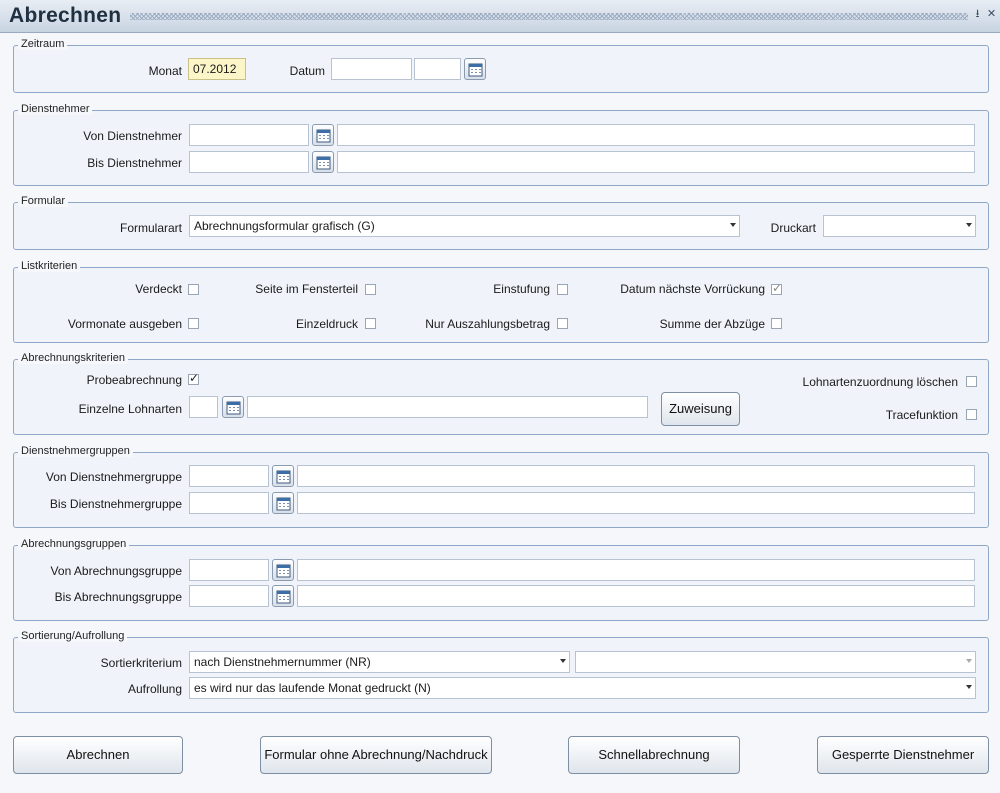 This screenshot has width=1000, height=793. I want to click on von-dienstnehmer-label: Von Dienstnehmer, so click(132, 136).